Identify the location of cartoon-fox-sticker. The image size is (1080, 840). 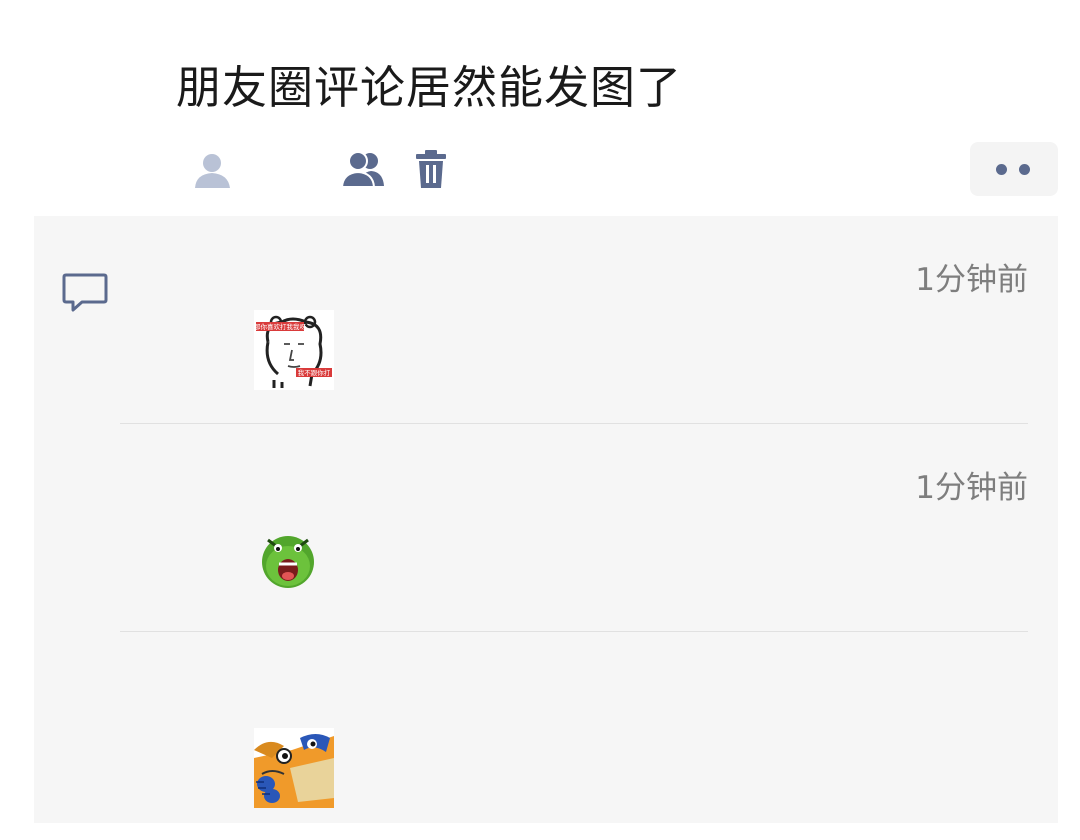
(294, 768).